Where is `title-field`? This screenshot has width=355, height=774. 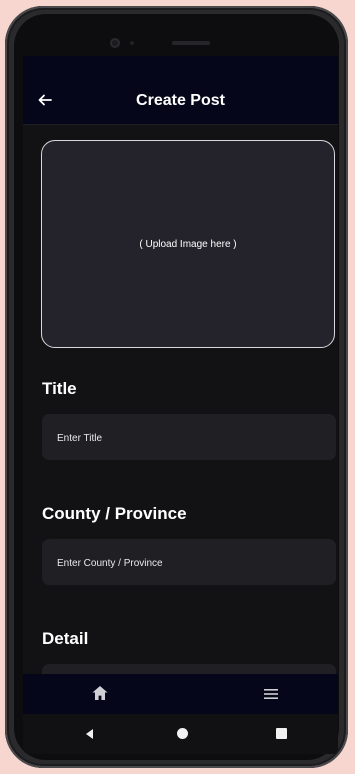 title-field is located at coordinates (189, 438).